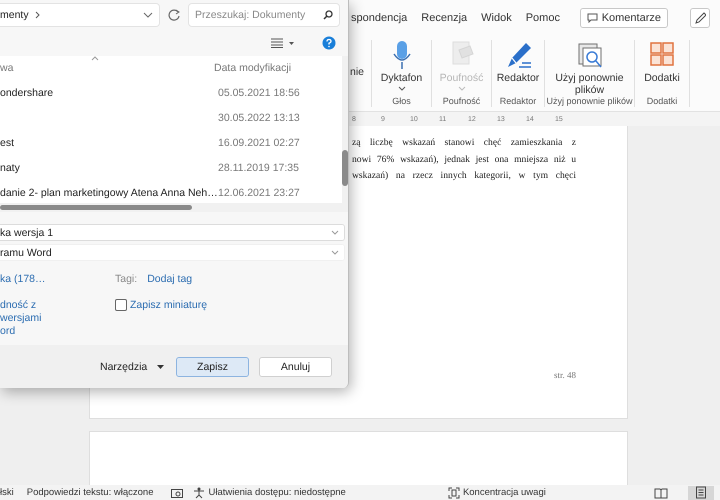 Image resolution: width=720 pixels, height=500 pixels. Describe the element at coordinates (133, 366) in the screenshot. I see `tools-menu-button: Narzędzia` at that location.